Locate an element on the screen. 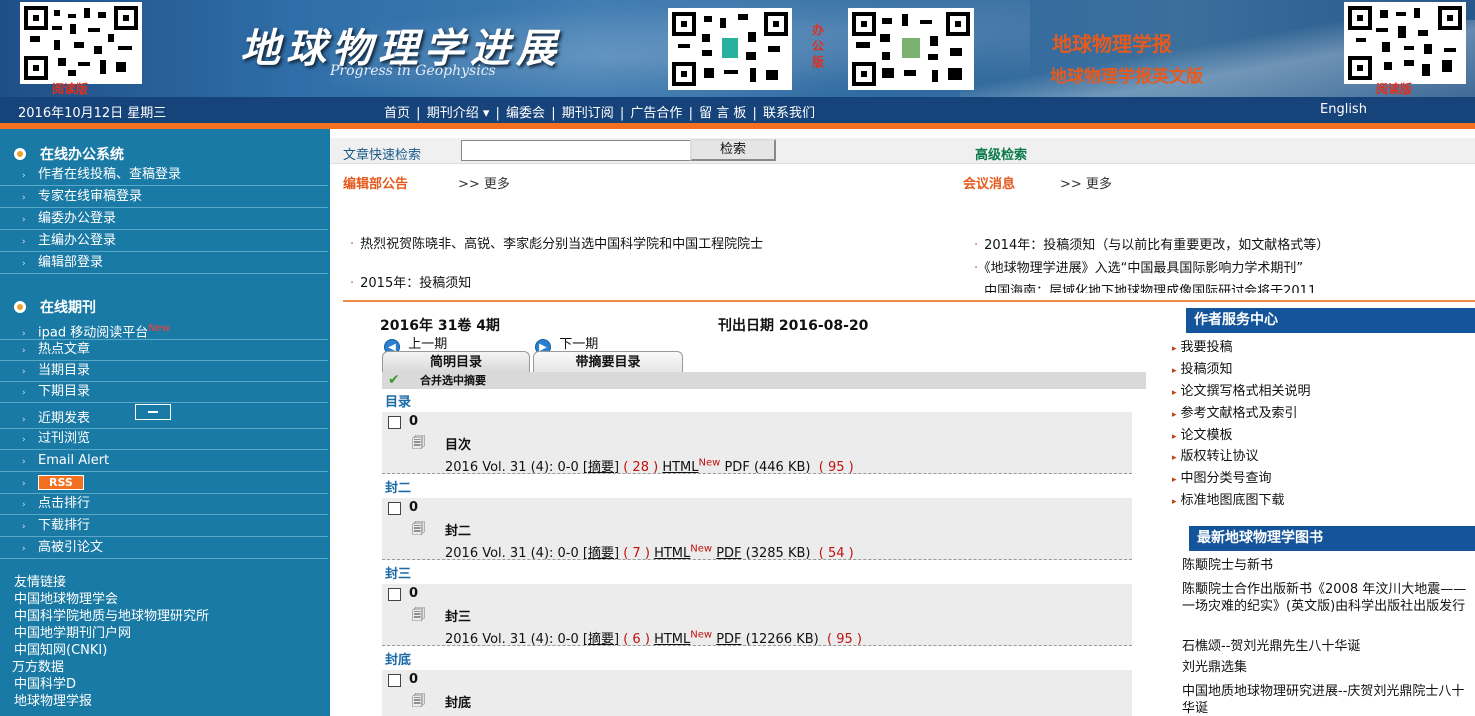 The width and height of the screenshot is (1475, 716). sidebar-item-reviewer-login: › 专家在线审稿登录 is located at coordinates (164, 197).